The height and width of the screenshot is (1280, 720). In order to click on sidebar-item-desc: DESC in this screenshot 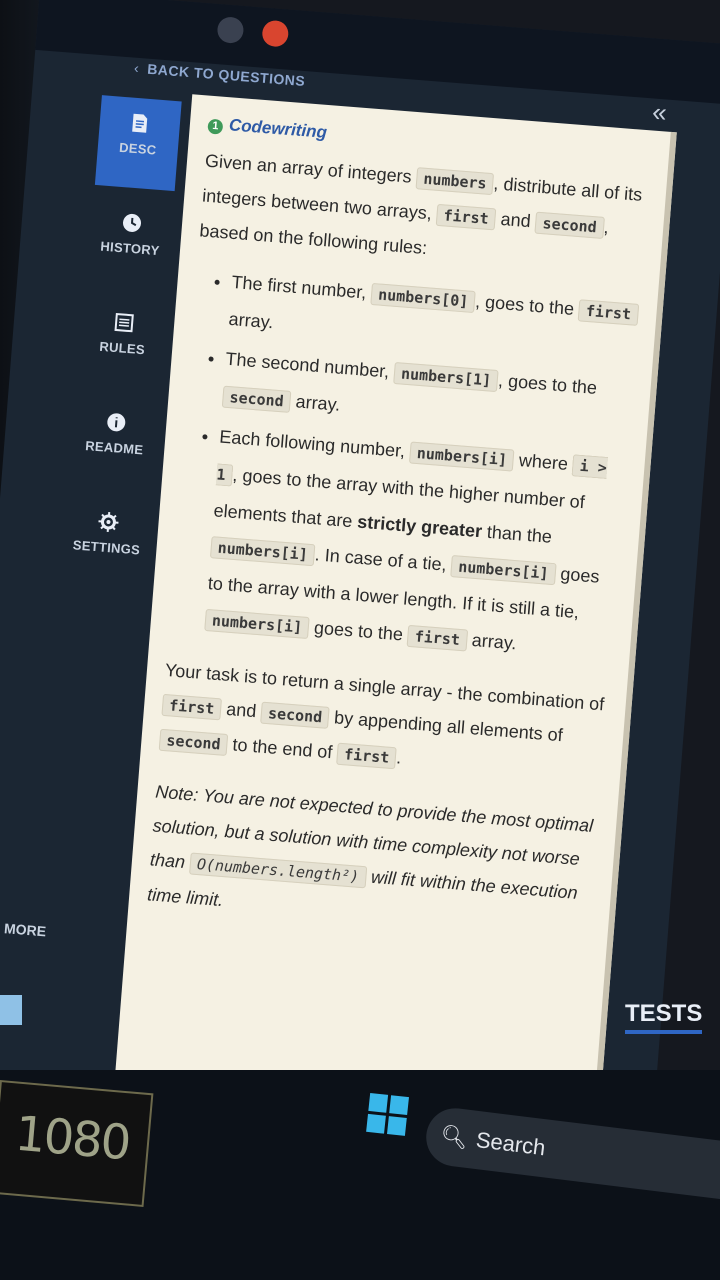, I will do `click(138, 143)`.